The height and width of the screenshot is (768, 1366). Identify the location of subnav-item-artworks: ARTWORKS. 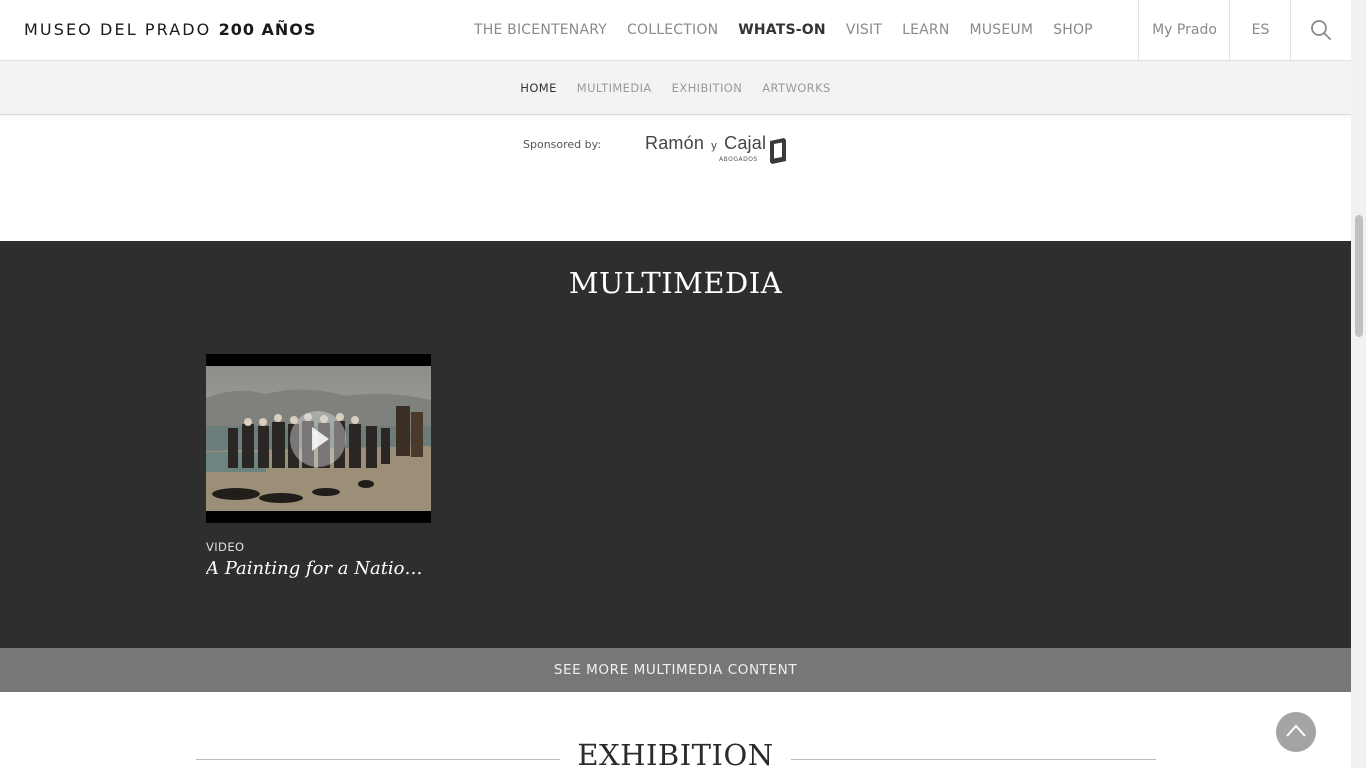
(796, 88).